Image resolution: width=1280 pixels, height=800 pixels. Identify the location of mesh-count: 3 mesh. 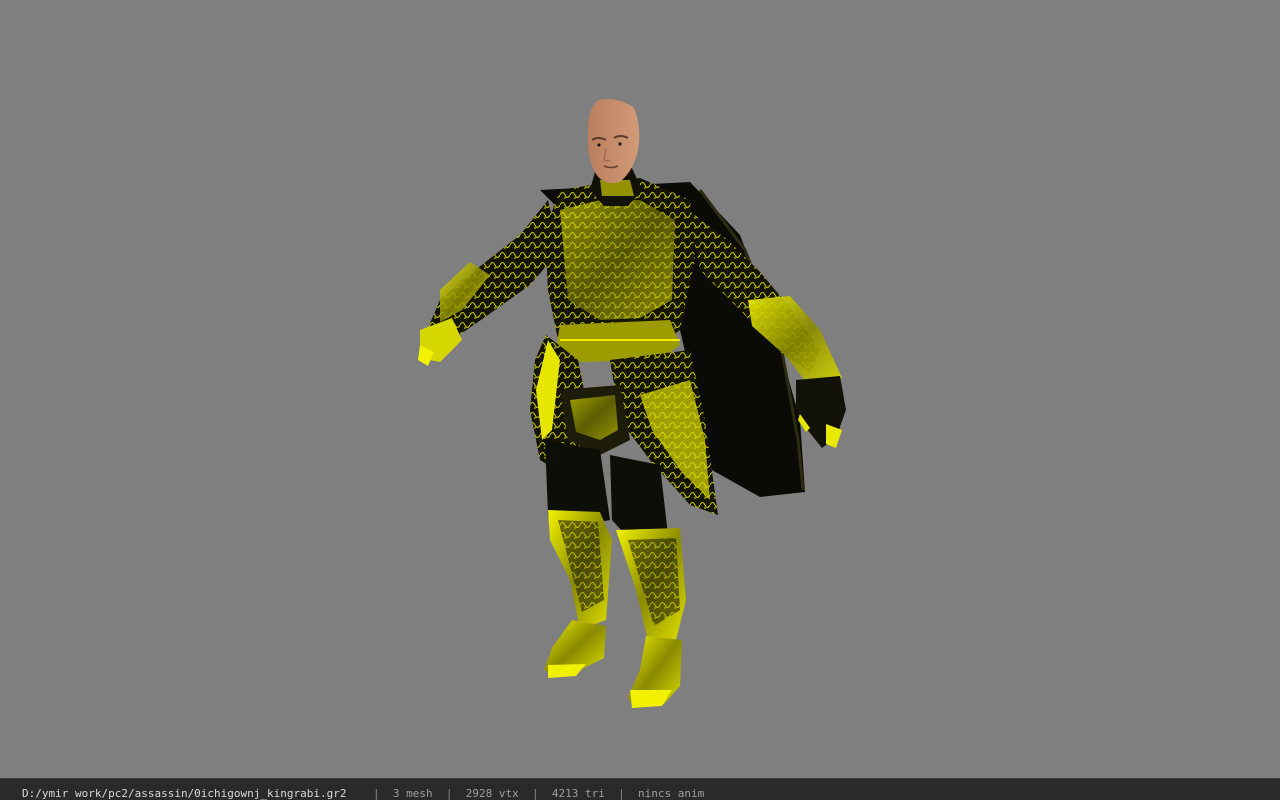
(412, 793).